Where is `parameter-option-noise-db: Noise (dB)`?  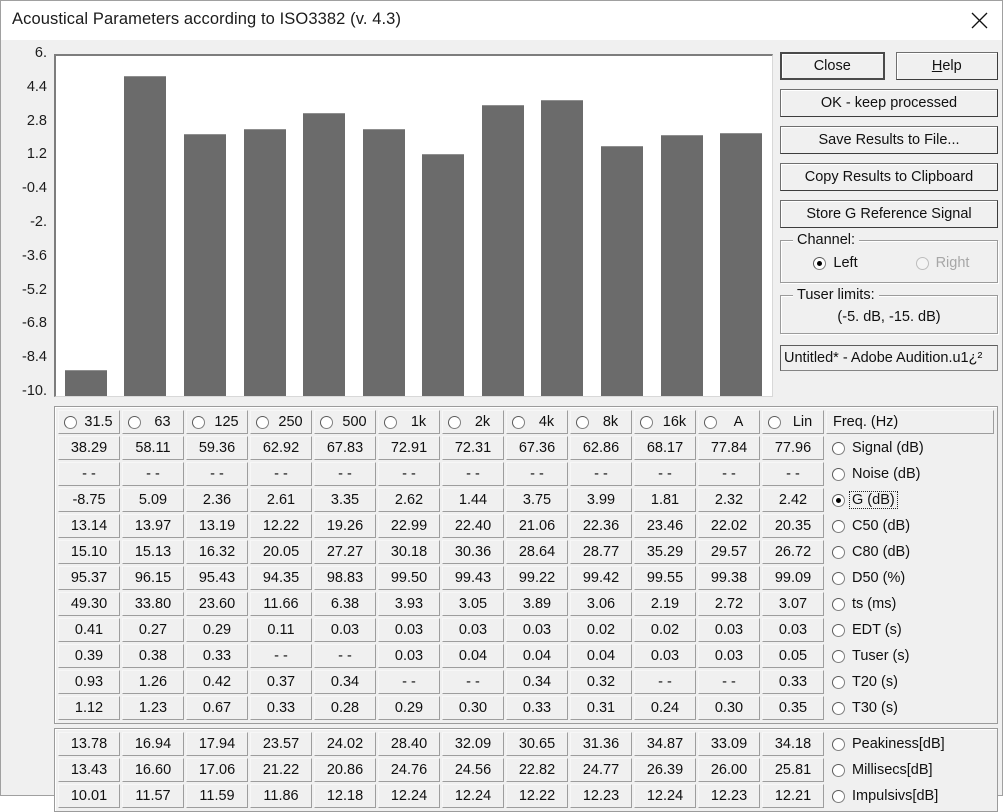 parameter-option-noise-db: Noise (dB) is located at coordinates (910, 474).